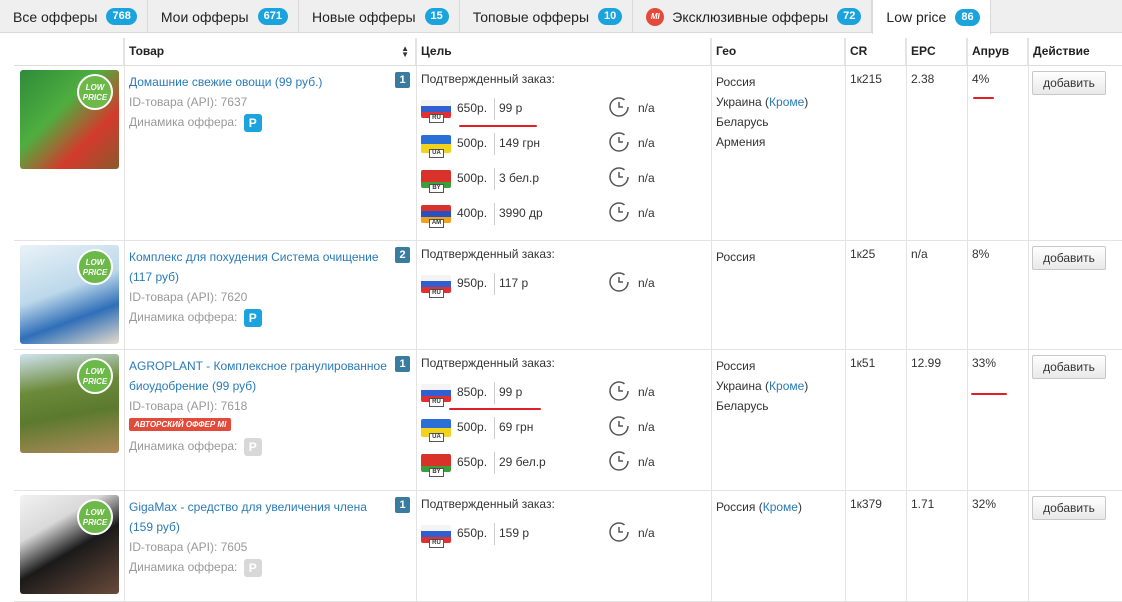 The height and width of the screenshot is (602, 1122). Describe the element at coordinates (531, 16) in the screenshot. I see `tab-label: Топовые офферы` at that location.